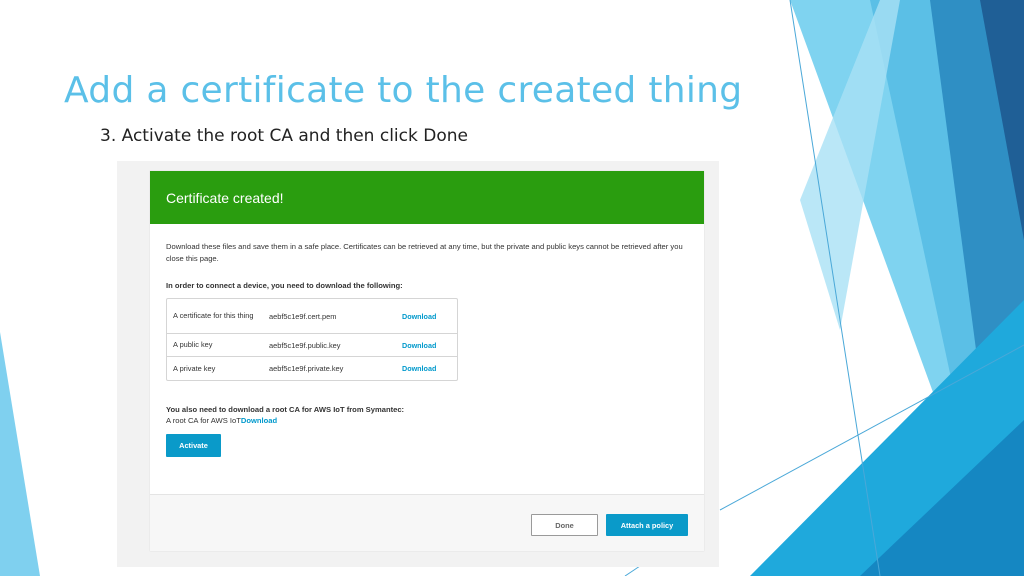  I want to click on file-label: A certificate for this thing, so click(213, 315).